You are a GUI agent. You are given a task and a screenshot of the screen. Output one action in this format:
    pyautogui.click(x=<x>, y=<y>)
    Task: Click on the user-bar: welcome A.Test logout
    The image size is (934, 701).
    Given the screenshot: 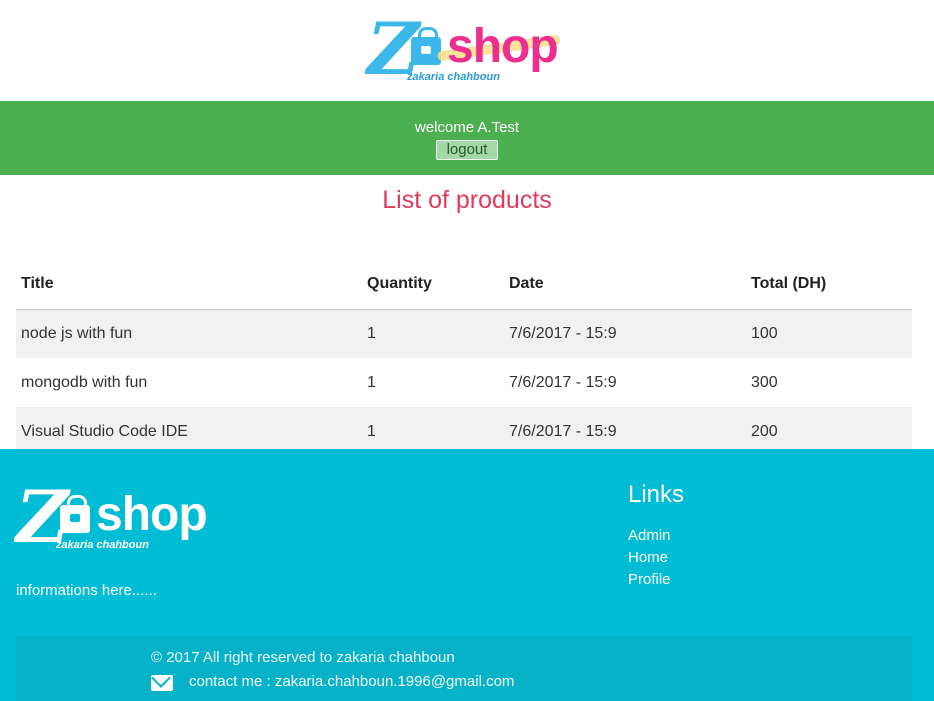 What is the action you would take?
    pyautogui.click(x=467, y=138)
    